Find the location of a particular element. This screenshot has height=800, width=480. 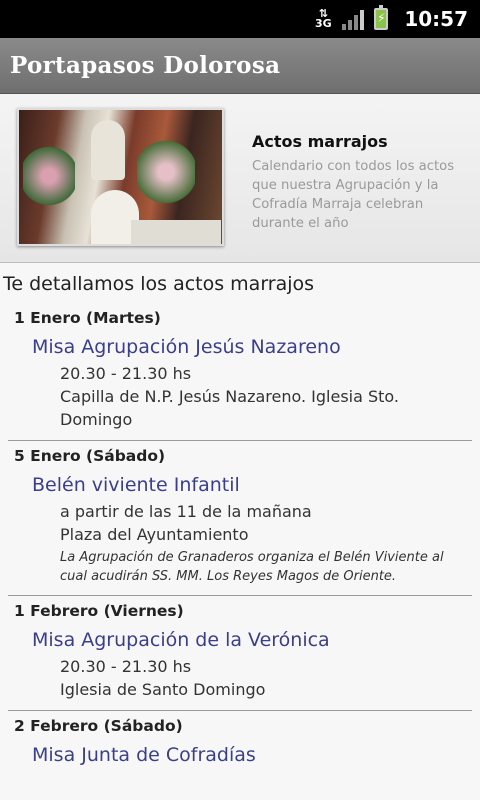

section-title: Actos marrajos is located at coordinates (320, 141).